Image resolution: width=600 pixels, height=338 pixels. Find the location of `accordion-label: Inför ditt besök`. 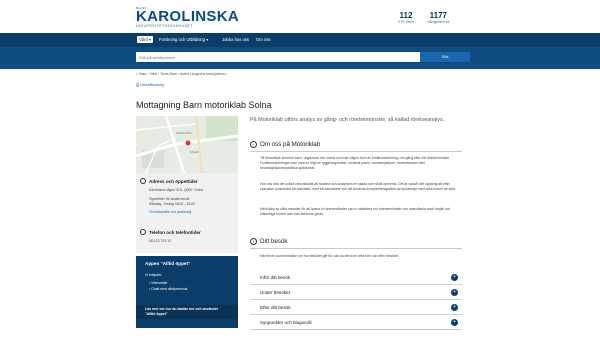

accordion-label: Inför ditt besök is located at coordinates (275, 277).